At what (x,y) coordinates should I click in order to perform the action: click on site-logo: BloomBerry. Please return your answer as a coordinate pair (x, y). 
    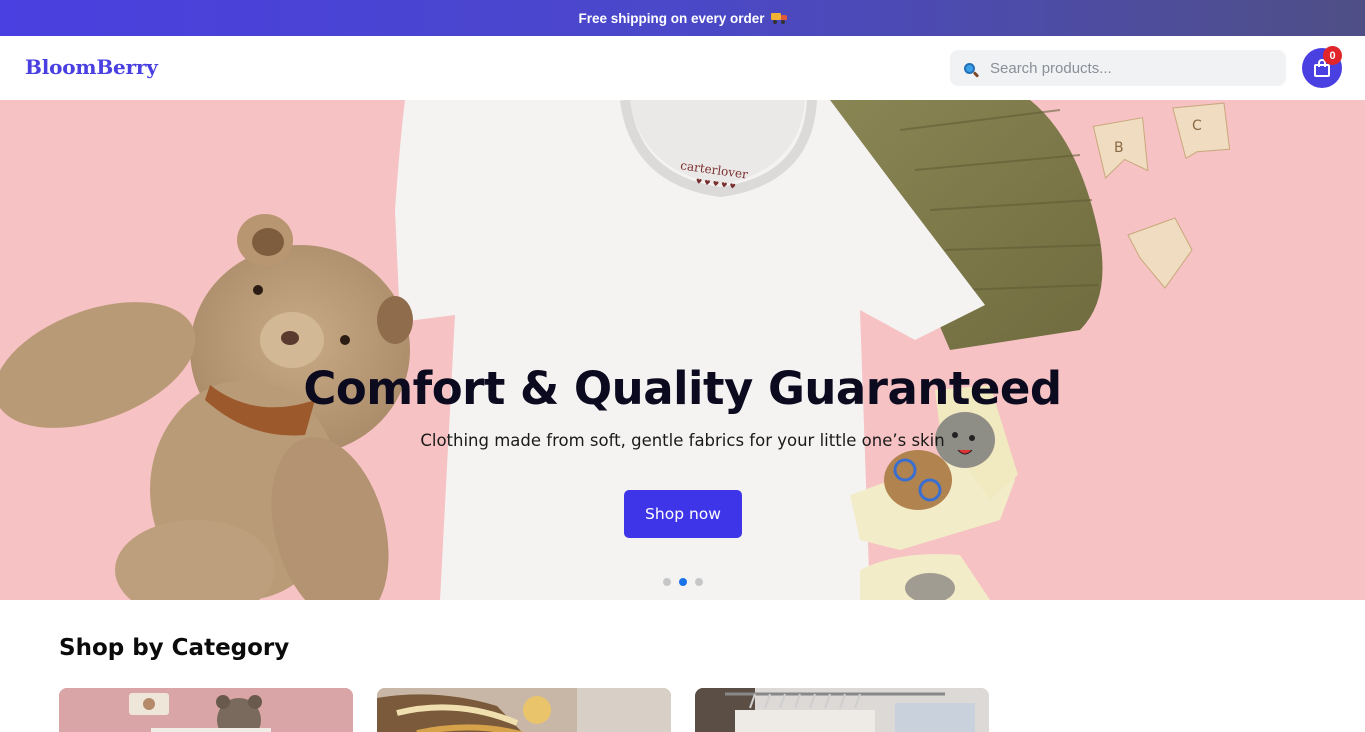
    Looking at the image, I should click on (91, 67).